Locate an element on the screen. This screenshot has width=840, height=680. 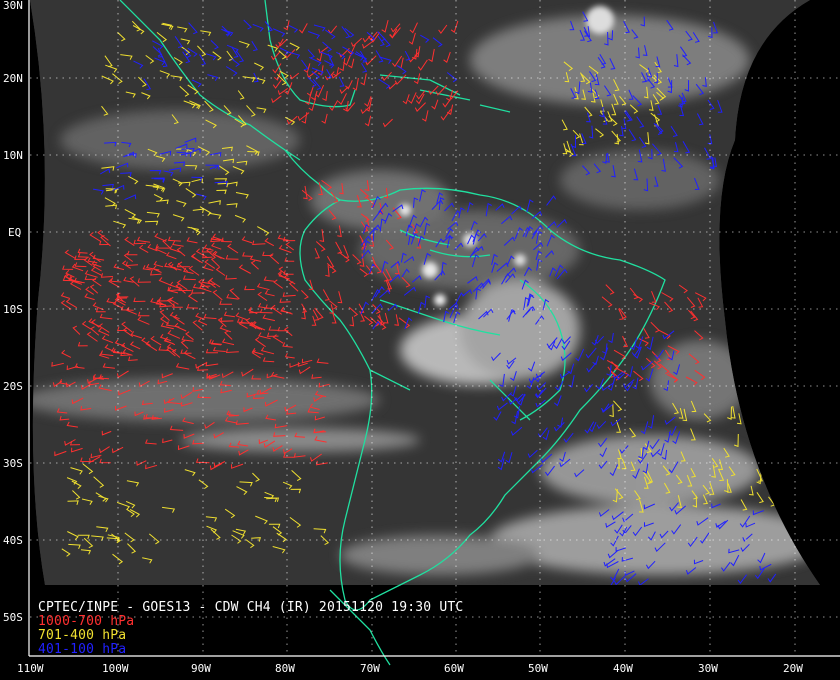
lon-label-40w: 40W is located at coordinates (623, 668).